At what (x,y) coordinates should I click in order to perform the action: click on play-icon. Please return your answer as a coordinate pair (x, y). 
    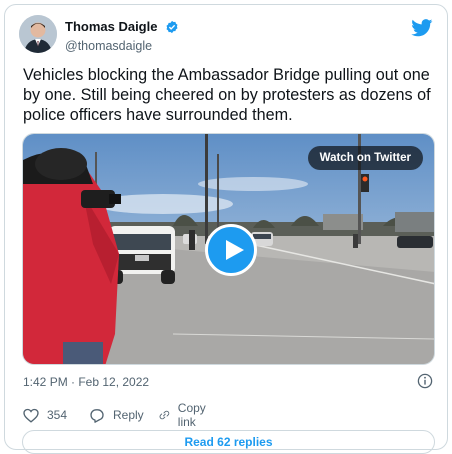
    Looking at the image, I should click on (235, 250).